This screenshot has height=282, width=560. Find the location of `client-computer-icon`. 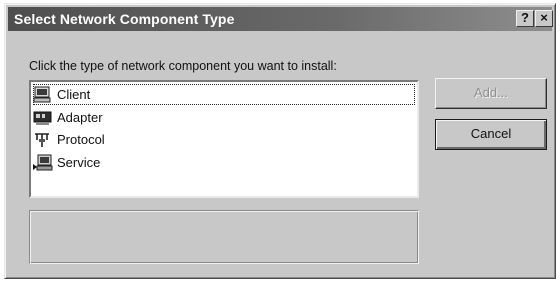

client-computer-icon is located at coordinates (43, 95).